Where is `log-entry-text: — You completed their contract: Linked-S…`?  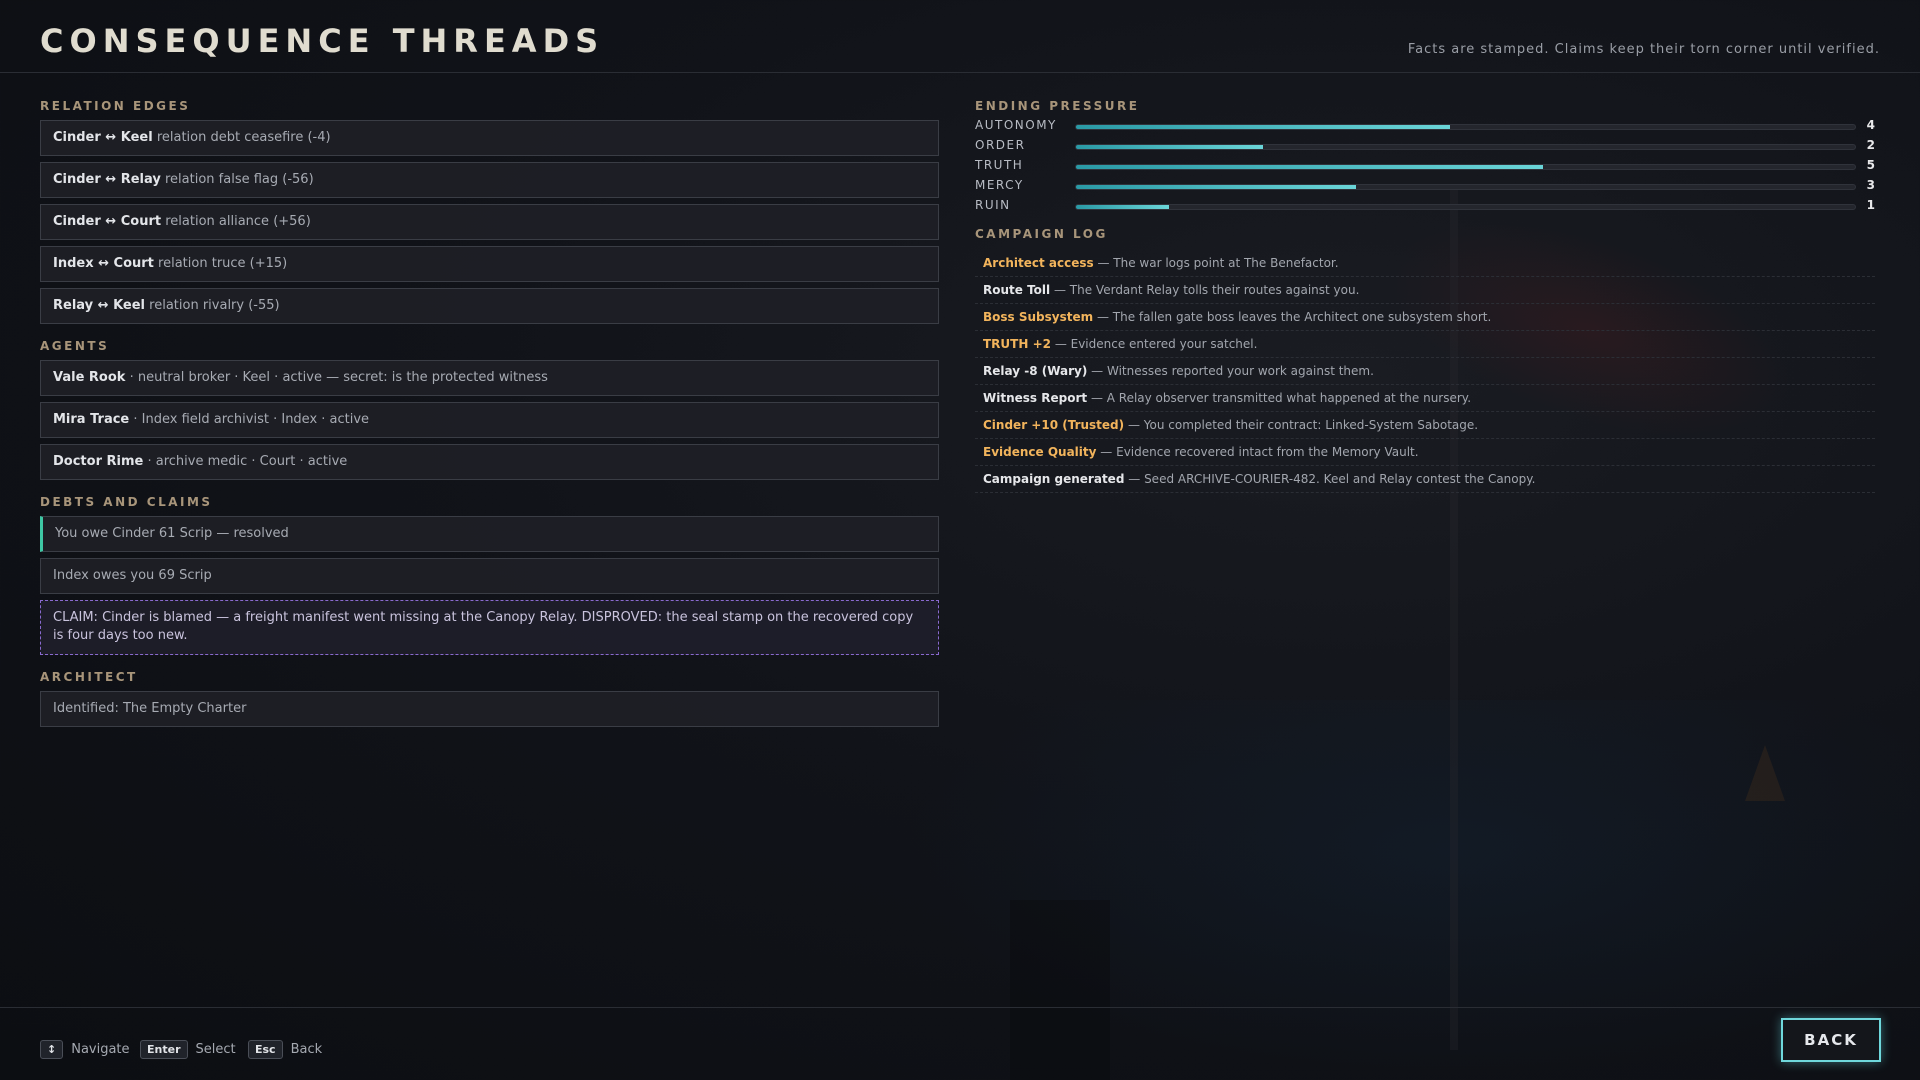 log-entry-text: — You completed their contract: Linked-S… is located at coordinates (1303, 425).